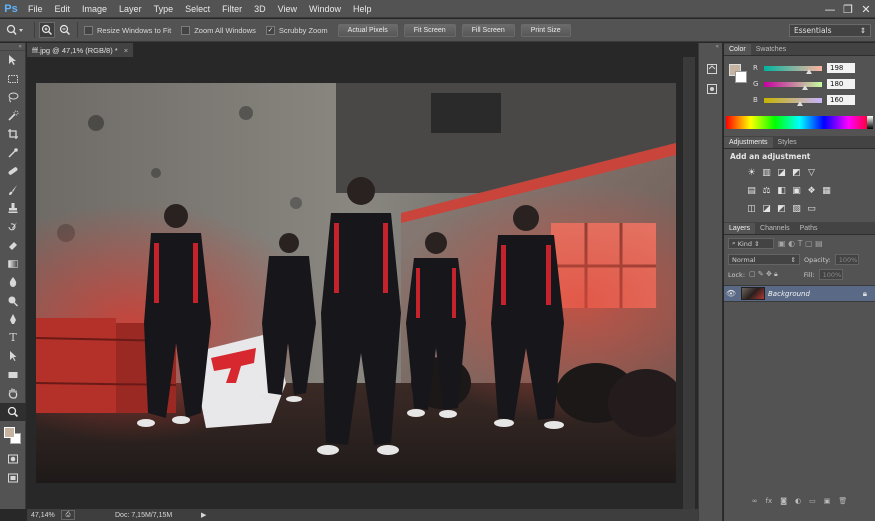 This screenshot has width=875, height=521. What do you see at coordinates (766, 191) in the screenshot?
I see `color-balance-icon: ⚖` at bounding box center [766, 191].